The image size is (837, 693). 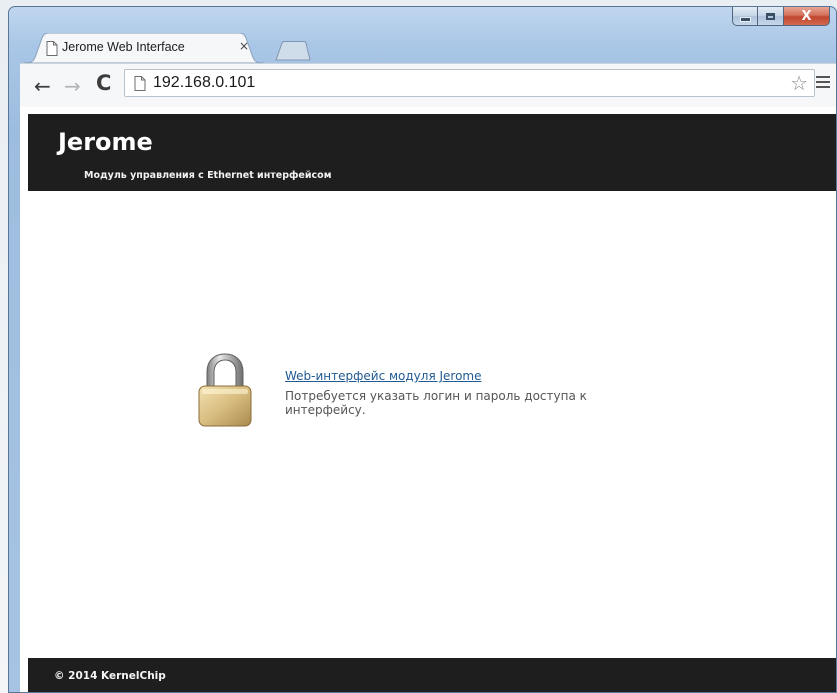 I want to click on site-title: Jerome, so click(x=105, y=142).